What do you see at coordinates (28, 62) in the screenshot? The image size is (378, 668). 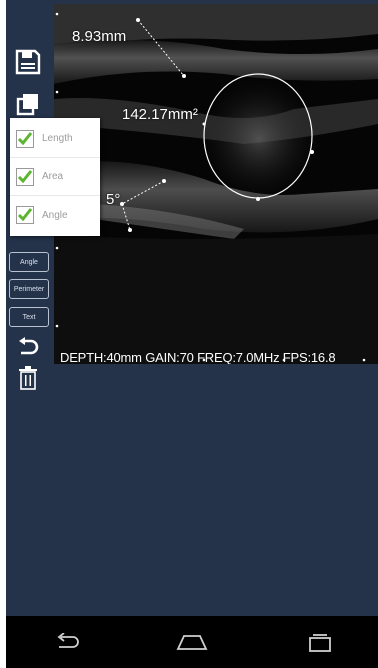 I see `save-icon` at bounding box center [28, 62].